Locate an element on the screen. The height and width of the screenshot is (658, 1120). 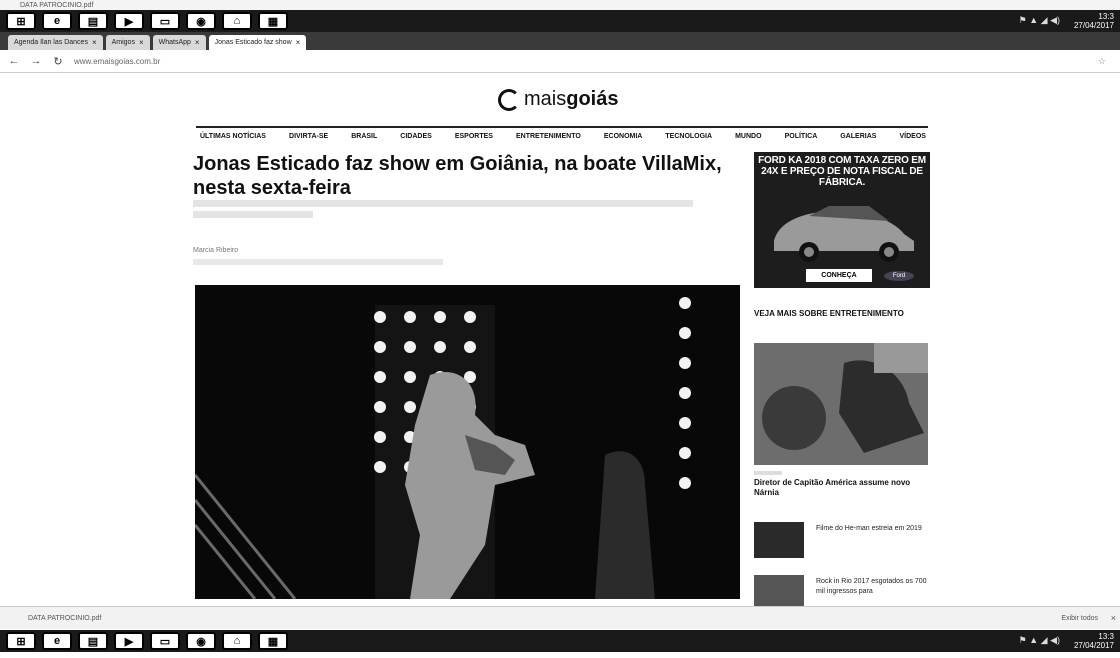
nav-item-tecnologia: TECNOLOGIA is located at coordinates (688, 136).